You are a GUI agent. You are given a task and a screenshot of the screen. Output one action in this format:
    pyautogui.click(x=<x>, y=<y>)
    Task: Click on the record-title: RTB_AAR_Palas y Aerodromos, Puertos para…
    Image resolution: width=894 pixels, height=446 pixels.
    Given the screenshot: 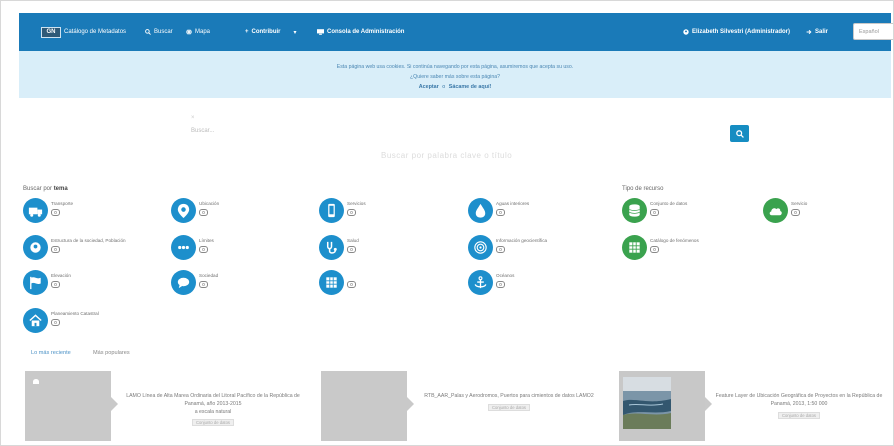 What is the action you would take?
    pyautogui.click(x=508, y=396)
    